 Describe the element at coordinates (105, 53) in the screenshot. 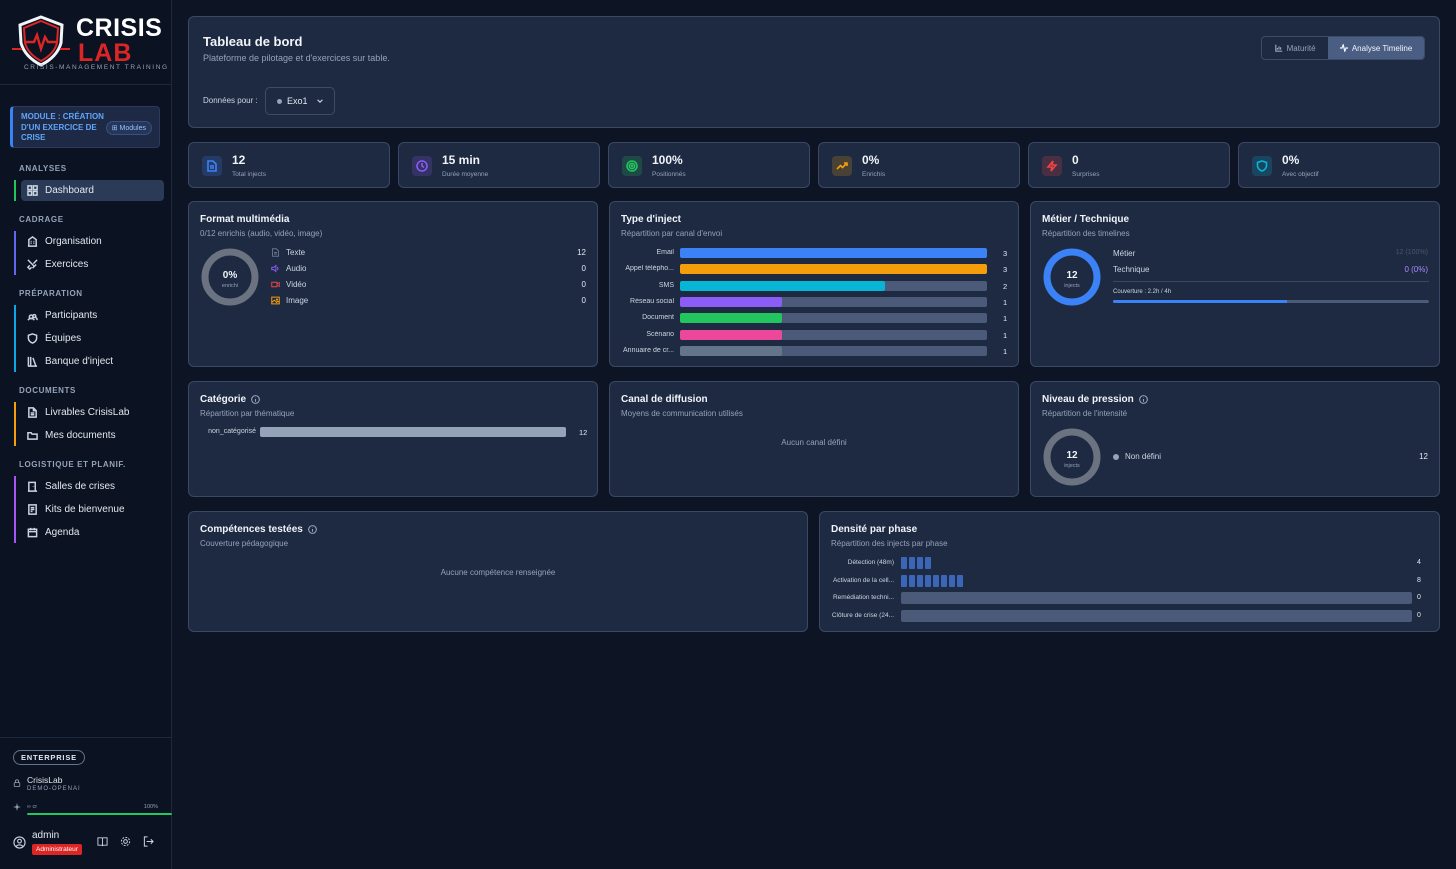

I see `logo-word-lab: LAB` at that location.